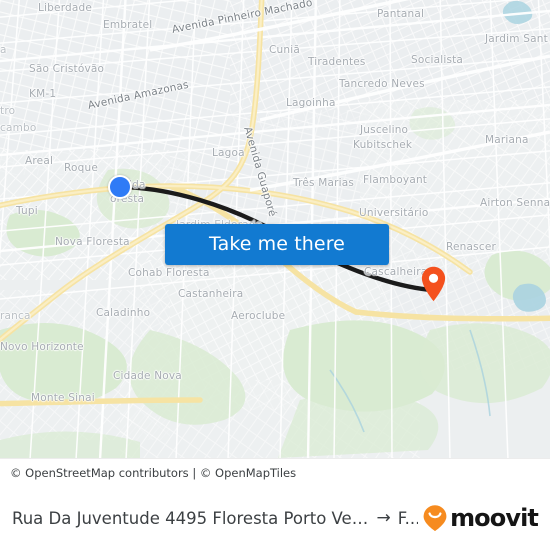 This screenshot has width=550, height=550. I want to click on arrow-right-icon: →, so click(383, 517).